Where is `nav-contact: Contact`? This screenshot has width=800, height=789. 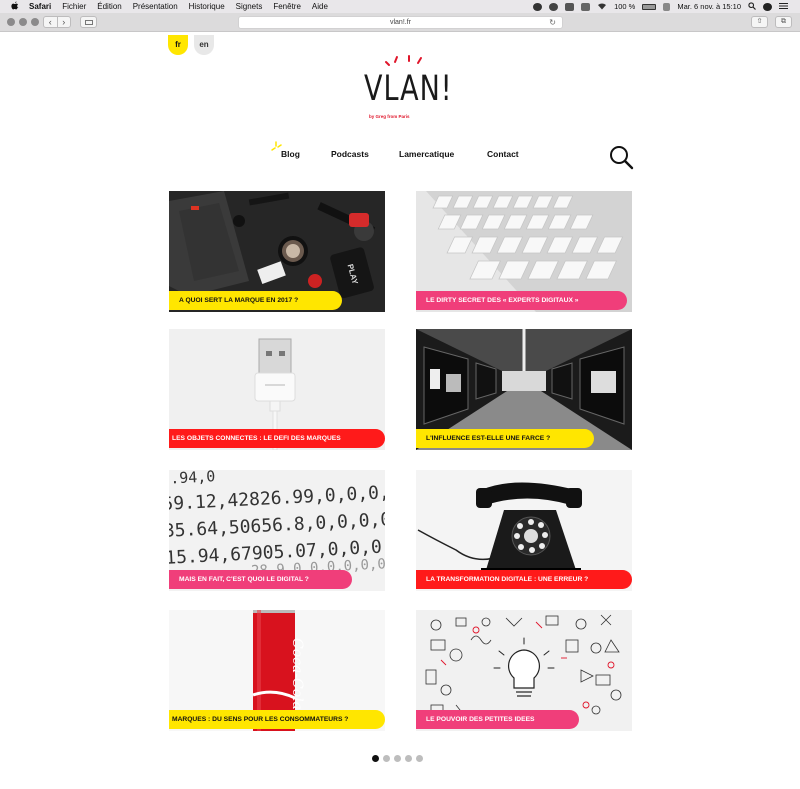
nav-contact: Contact is located at coordinates (503, 154).